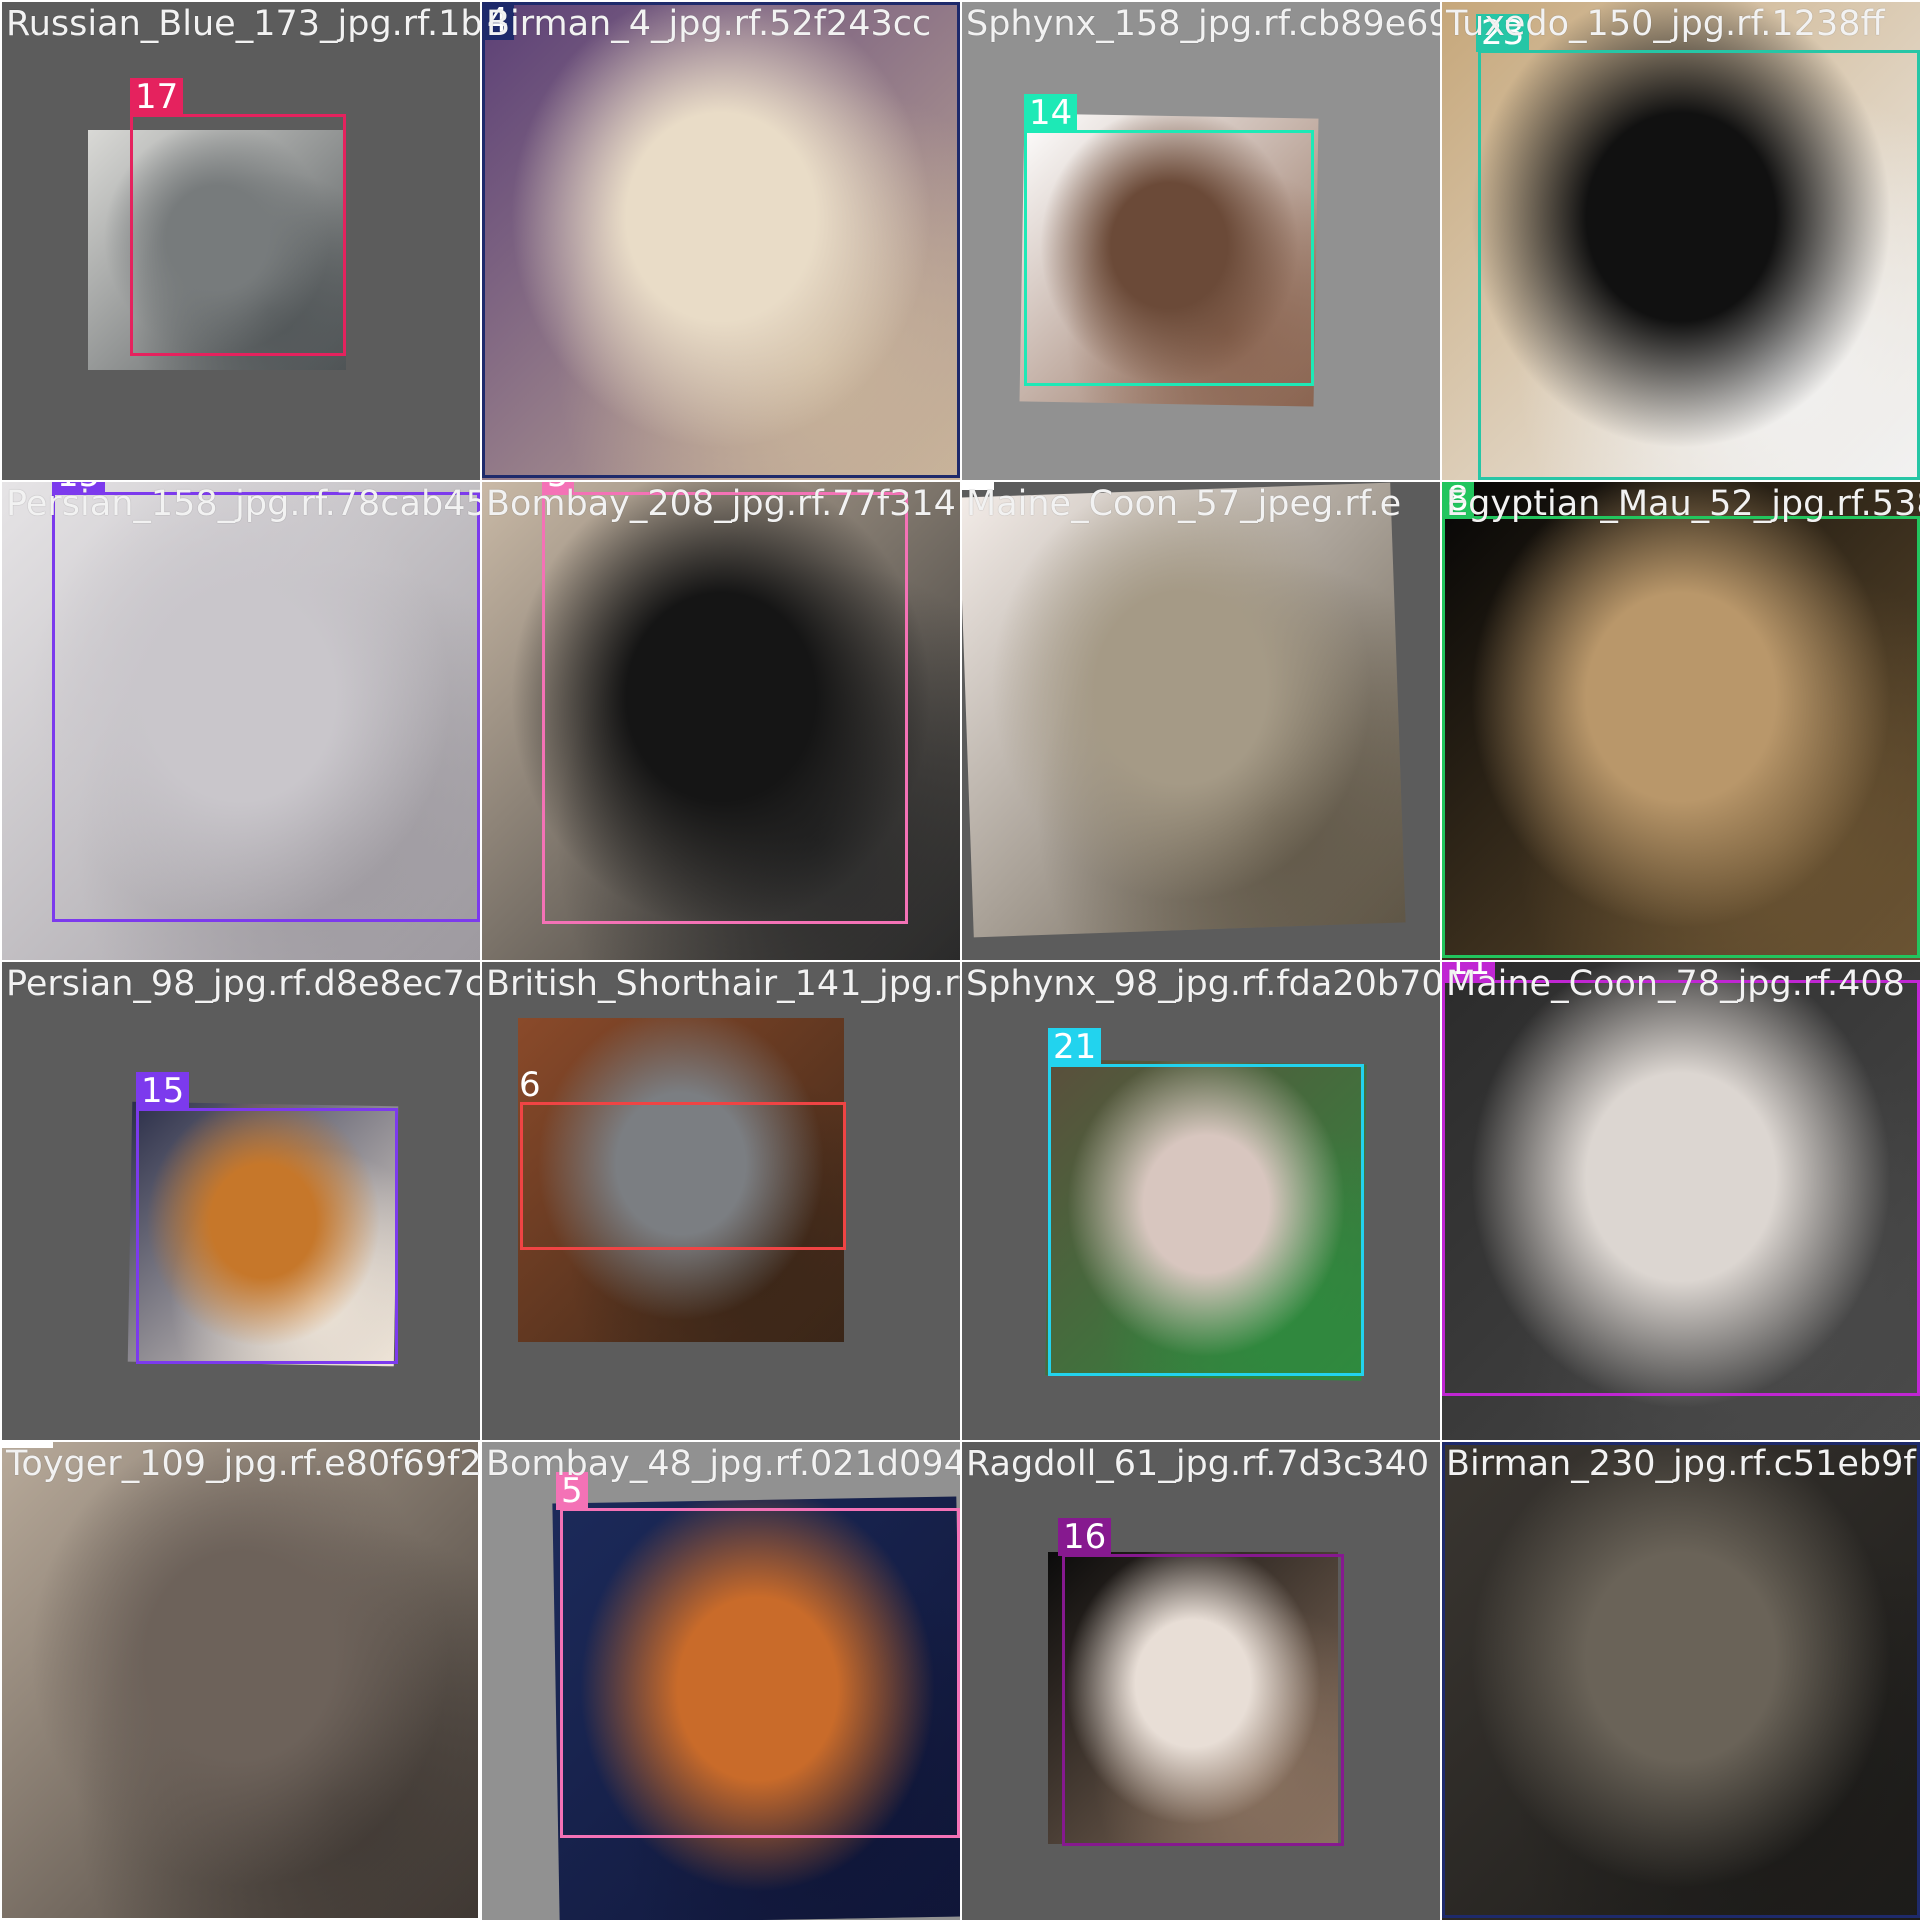 Image resolution: width=1920 pixels, height=1920 pixels. What do you see at coordinates (721, 504) in the screenshot?
I see `image-filename: Bombay_208_jpg.rf.77f314` at bounding box center [721, 504].